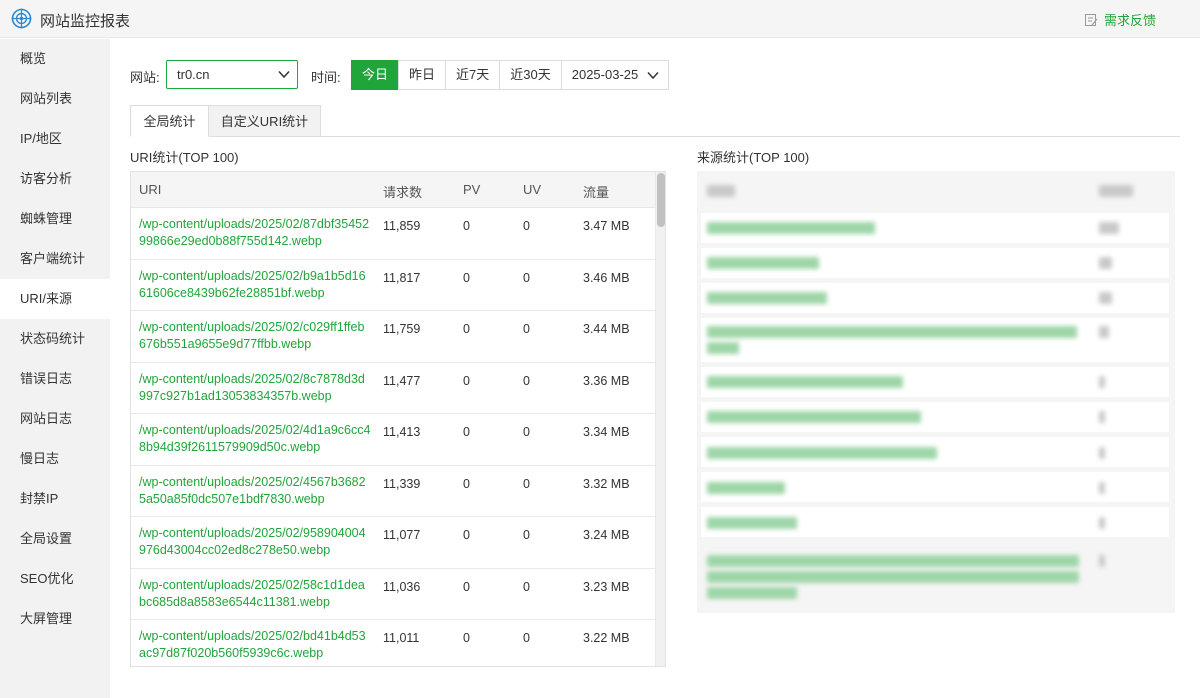 The image size is (1200, 698). I want to click on traffic-cell: 3.47 MB, so click(606, 226).